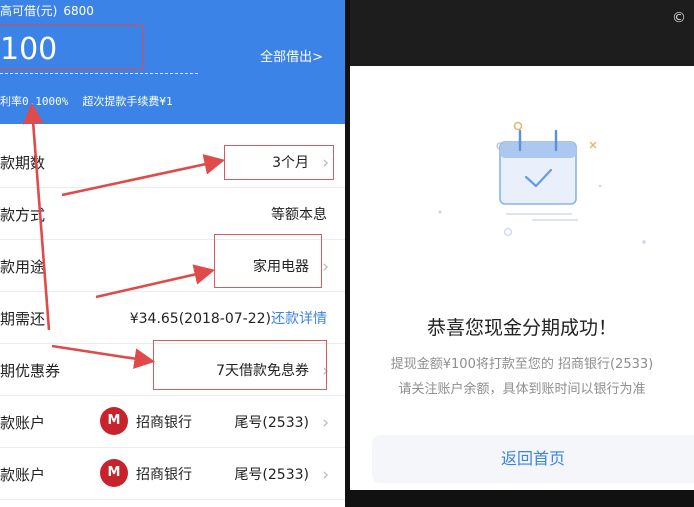 This screenshot has height=507, width=694. What do you see at coordinates (200, 319) in the screenshot?
I see `per-period-amount: ¥34.65(2018-07-22)` at bounding box center [200, 319].